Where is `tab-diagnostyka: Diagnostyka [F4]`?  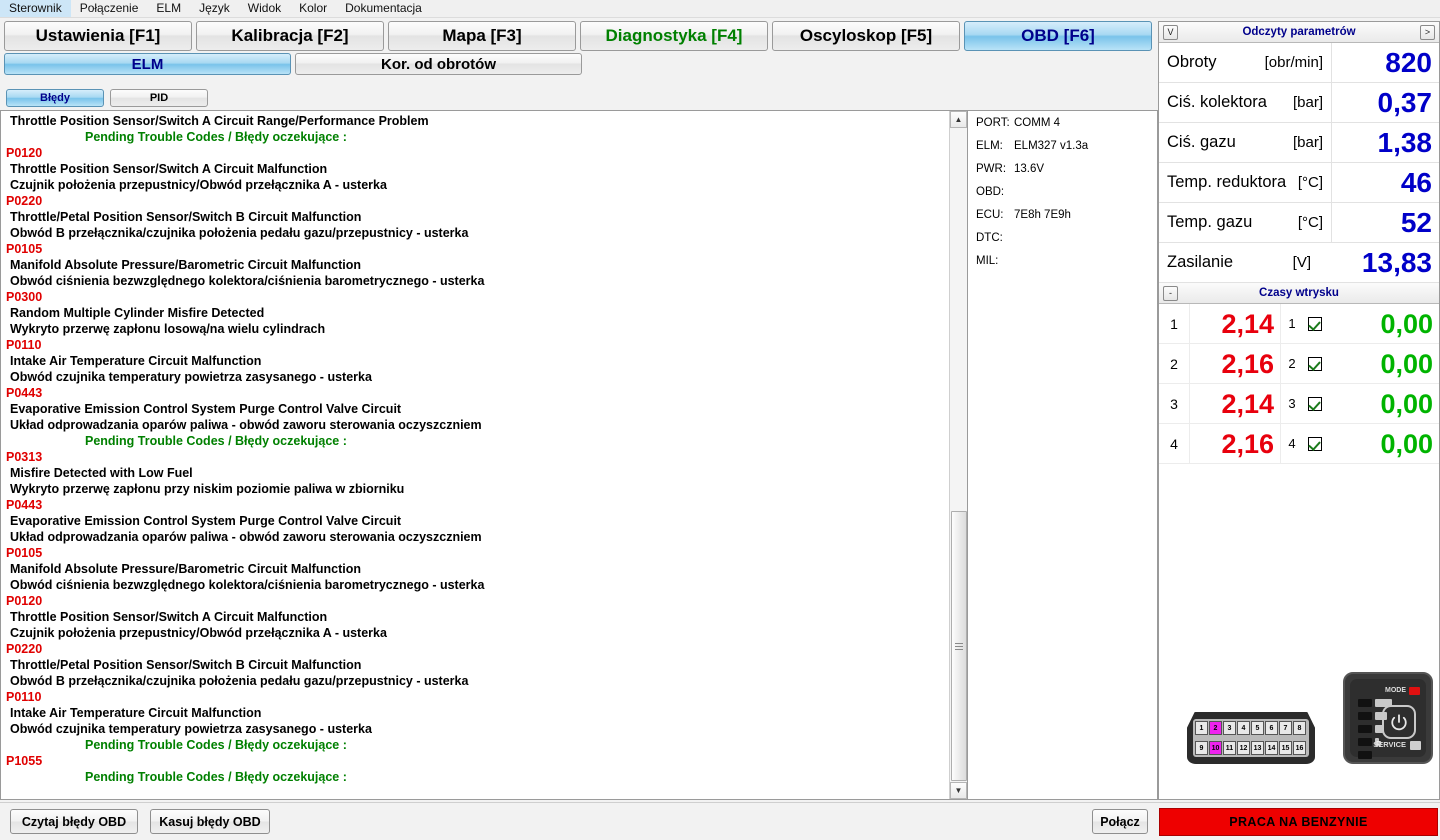 tab-diagnostyka: Diagnostyka [F4] is located at coordinates (674, 36).